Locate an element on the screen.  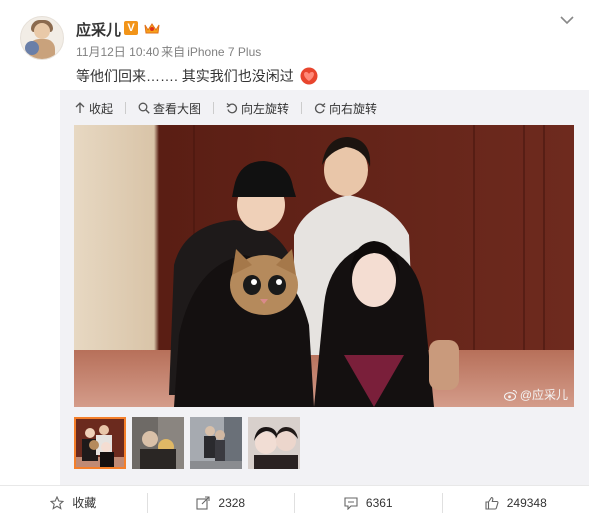
post-source: iPhone 7 Plus is located at coordinates (224, 52).